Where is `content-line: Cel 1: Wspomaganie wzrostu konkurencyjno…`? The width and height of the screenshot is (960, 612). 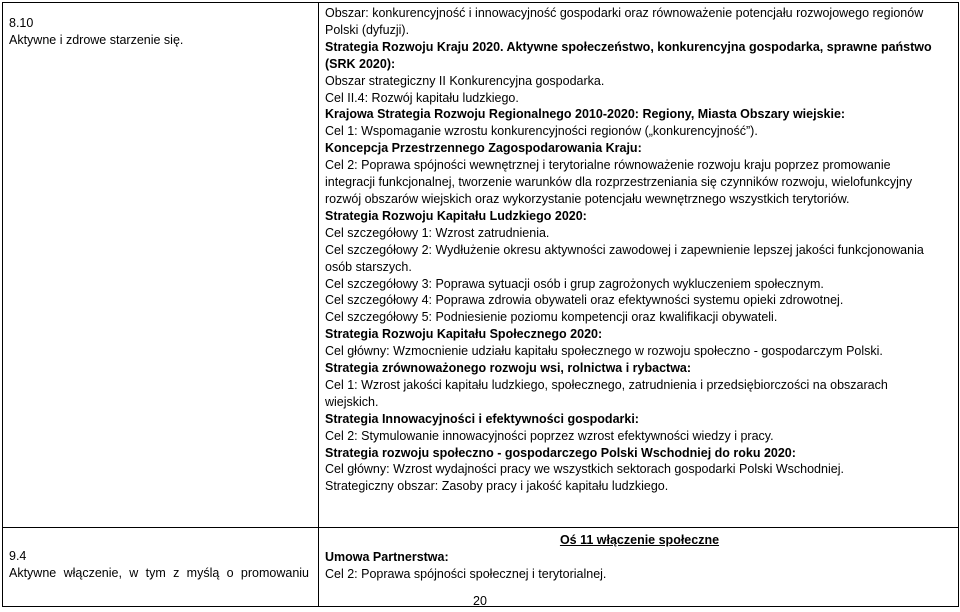 content-line: Cel 1: Wspomaganie wzrostu konkurencyjno… is located at coordinates (541, 131).